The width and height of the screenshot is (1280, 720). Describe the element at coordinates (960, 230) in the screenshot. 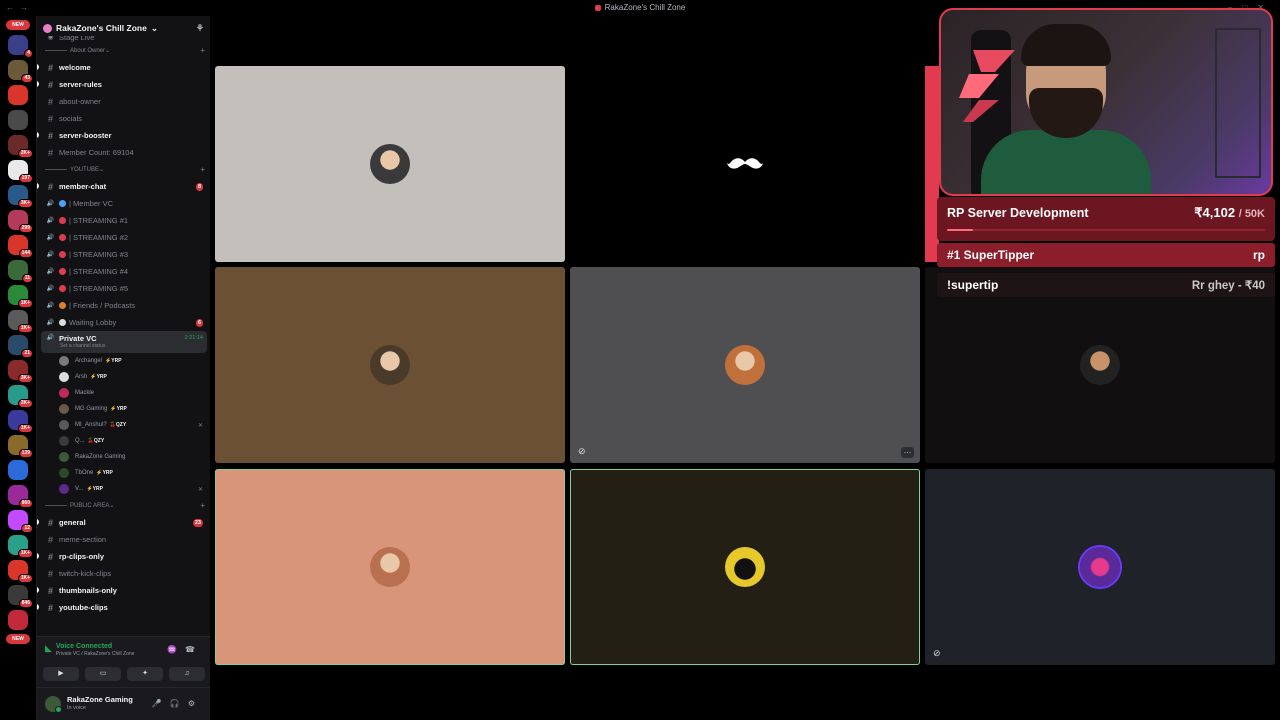

I see `goal-progress-fill` at that location.